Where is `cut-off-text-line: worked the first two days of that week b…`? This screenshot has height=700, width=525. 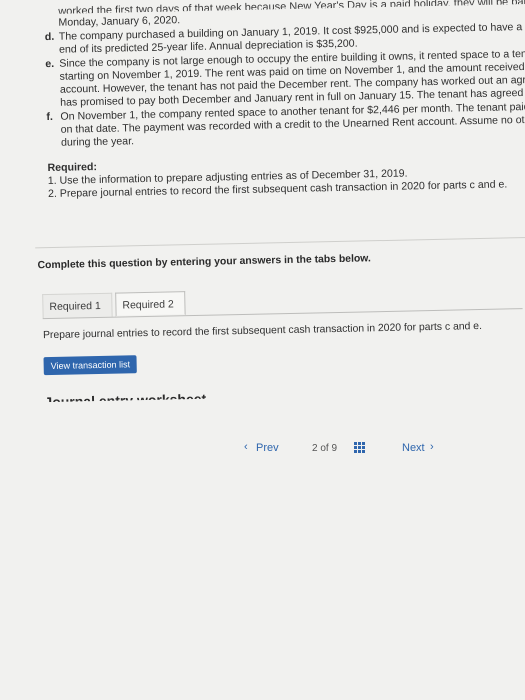
cut-off-text-line: worked the first two days of that week b… is located at coordinates (291, 7).